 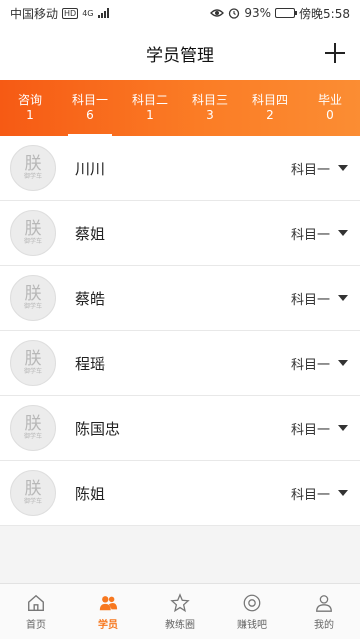 What do you see at coordinates (108, 602) in the screenshot?
I see `students-icon` at bounding box center [108, 602].